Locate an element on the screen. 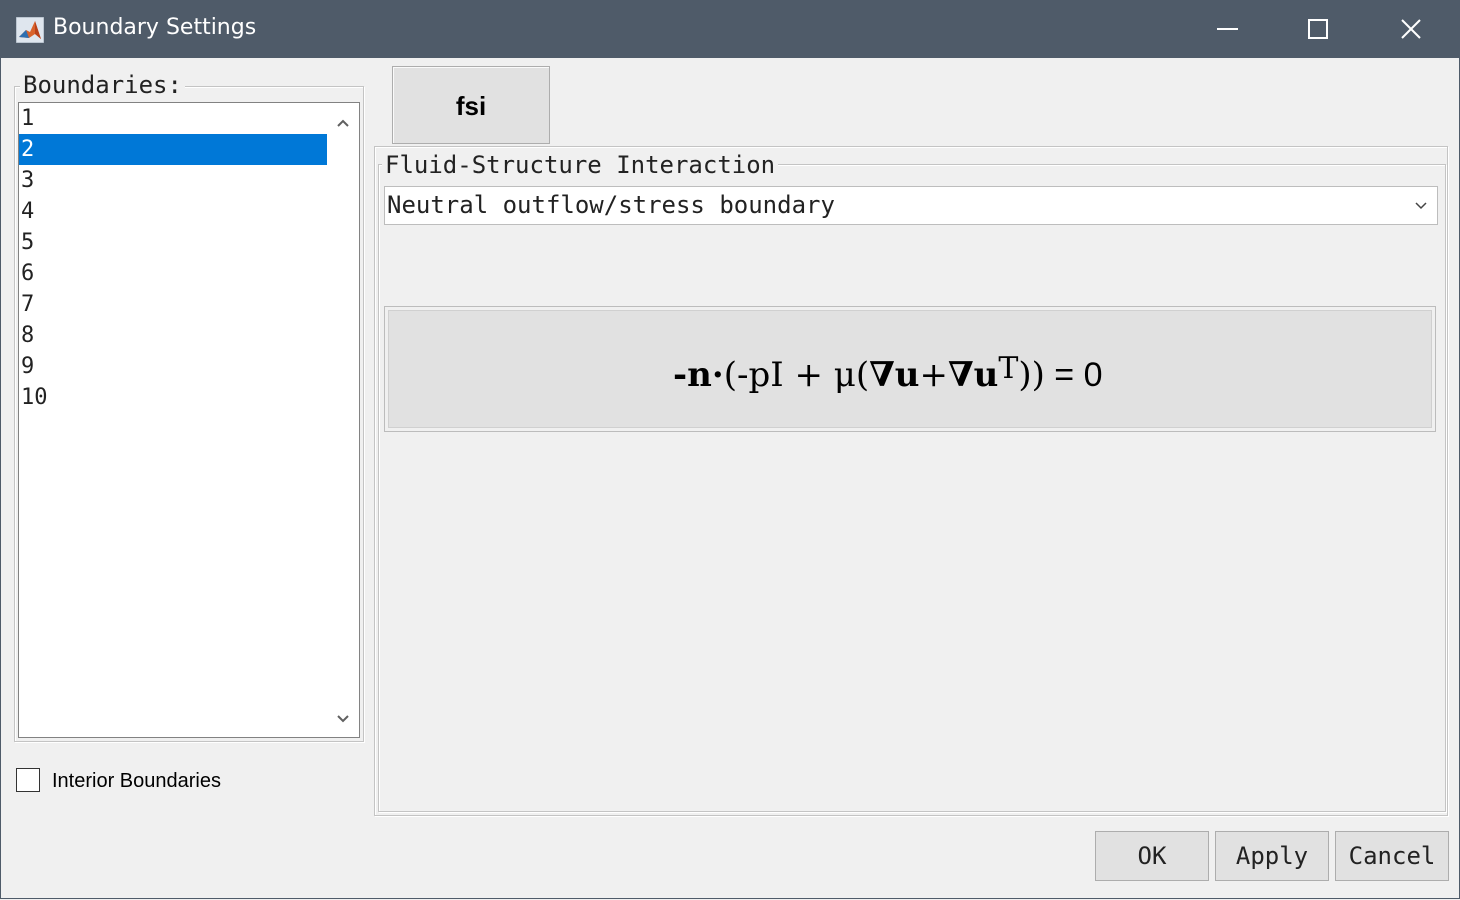  title-bar: Boundary Settings is located at coordinates (730, 29).